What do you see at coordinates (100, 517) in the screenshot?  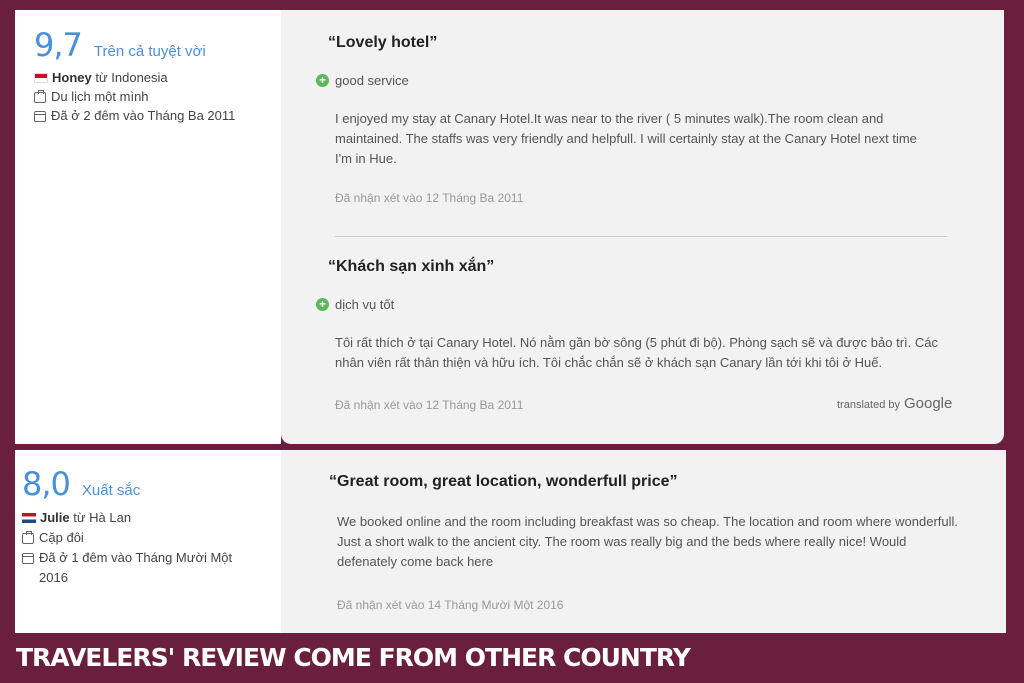 I see `reviewer-origin: từ Hà Lan` at bounding box center [100, 517].